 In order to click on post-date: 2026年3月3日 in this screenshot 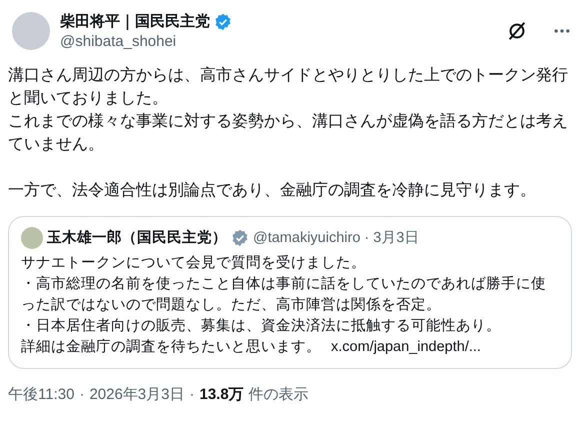, I will do `click(136, 394)`.